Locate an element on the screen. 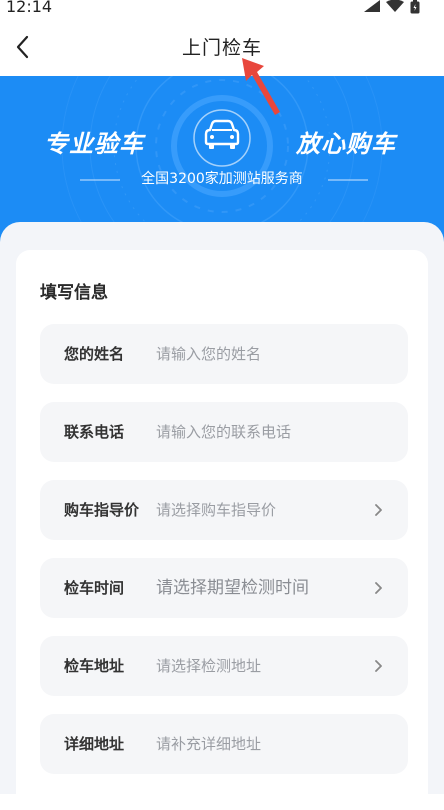  car-icon is located at coordinates (222, 138).